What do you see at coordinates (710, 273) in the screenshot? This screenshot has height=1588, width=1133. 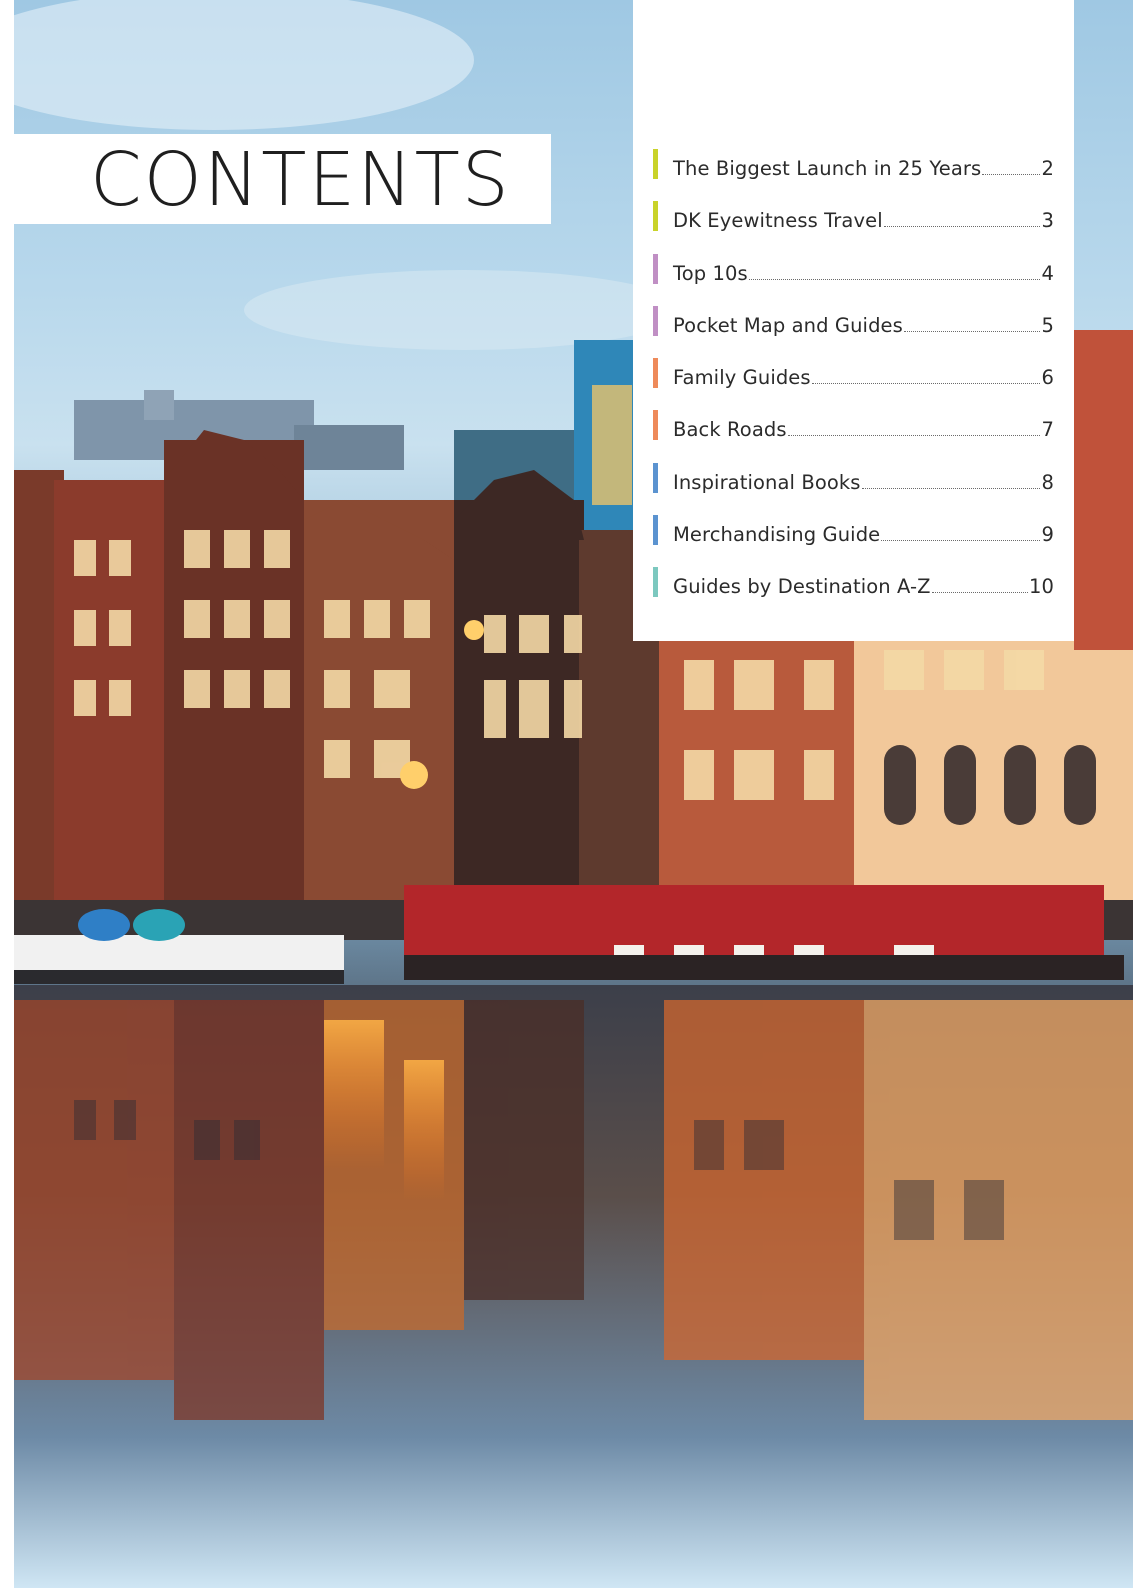 I see `contents-item-label: Top 10s` at bounding box center [710, 273].